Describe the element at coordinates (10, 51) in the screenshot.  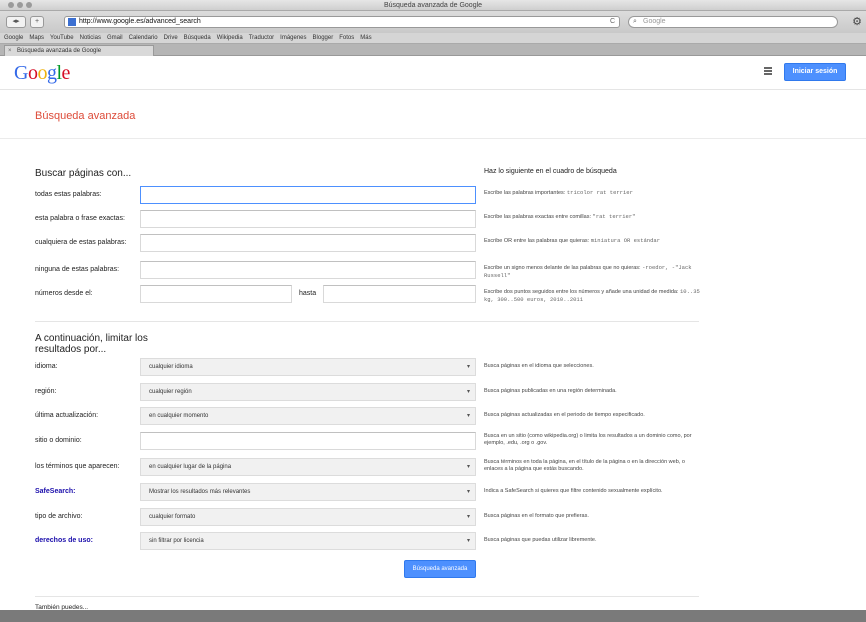
I see `close-tab-icon: ×` at that location.